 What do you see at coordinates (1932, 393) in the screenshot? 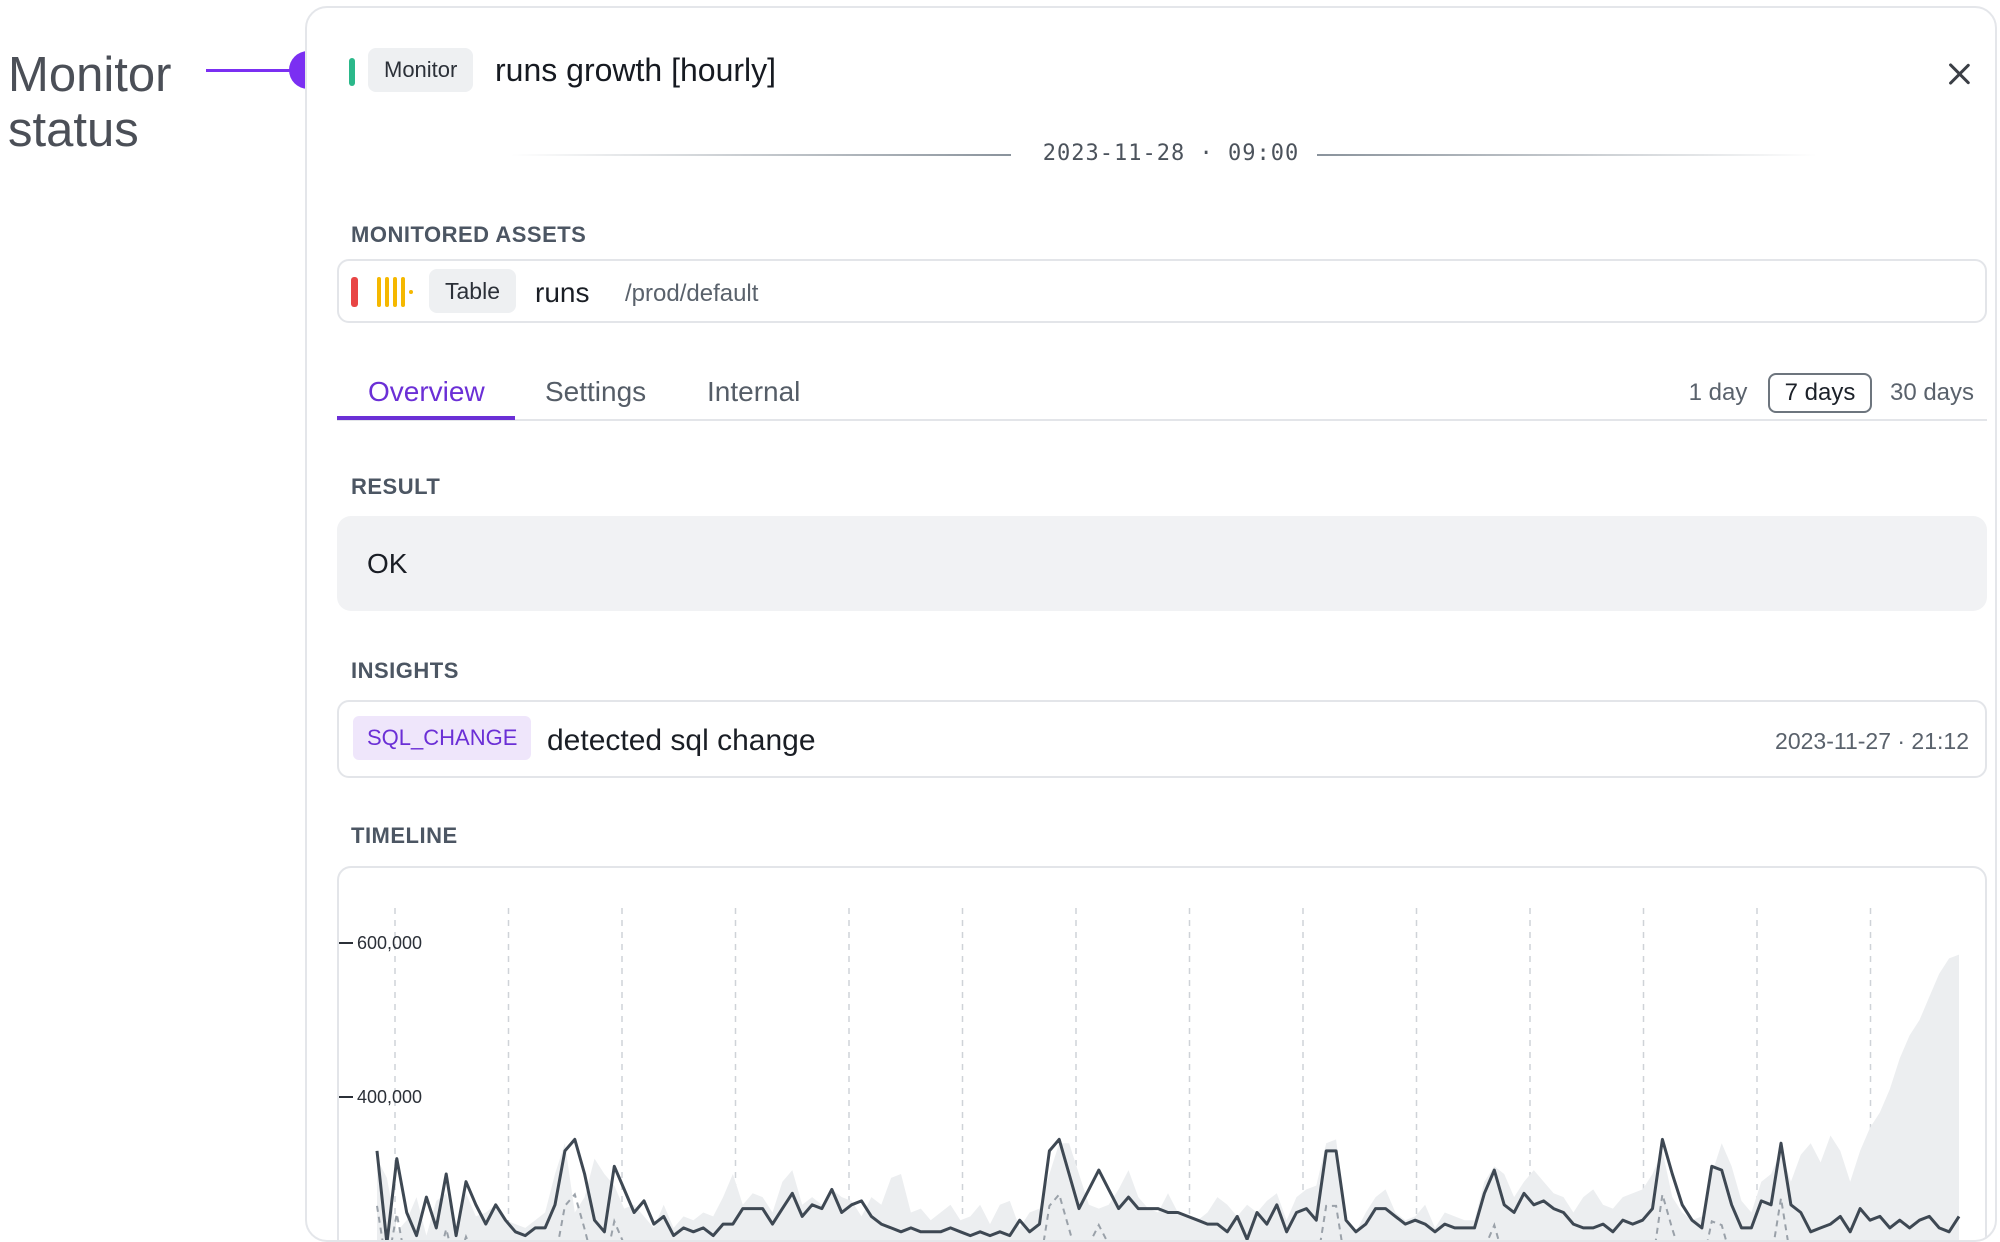
I see `range-30-days: 30 days` at bounding box center [1932, 393].